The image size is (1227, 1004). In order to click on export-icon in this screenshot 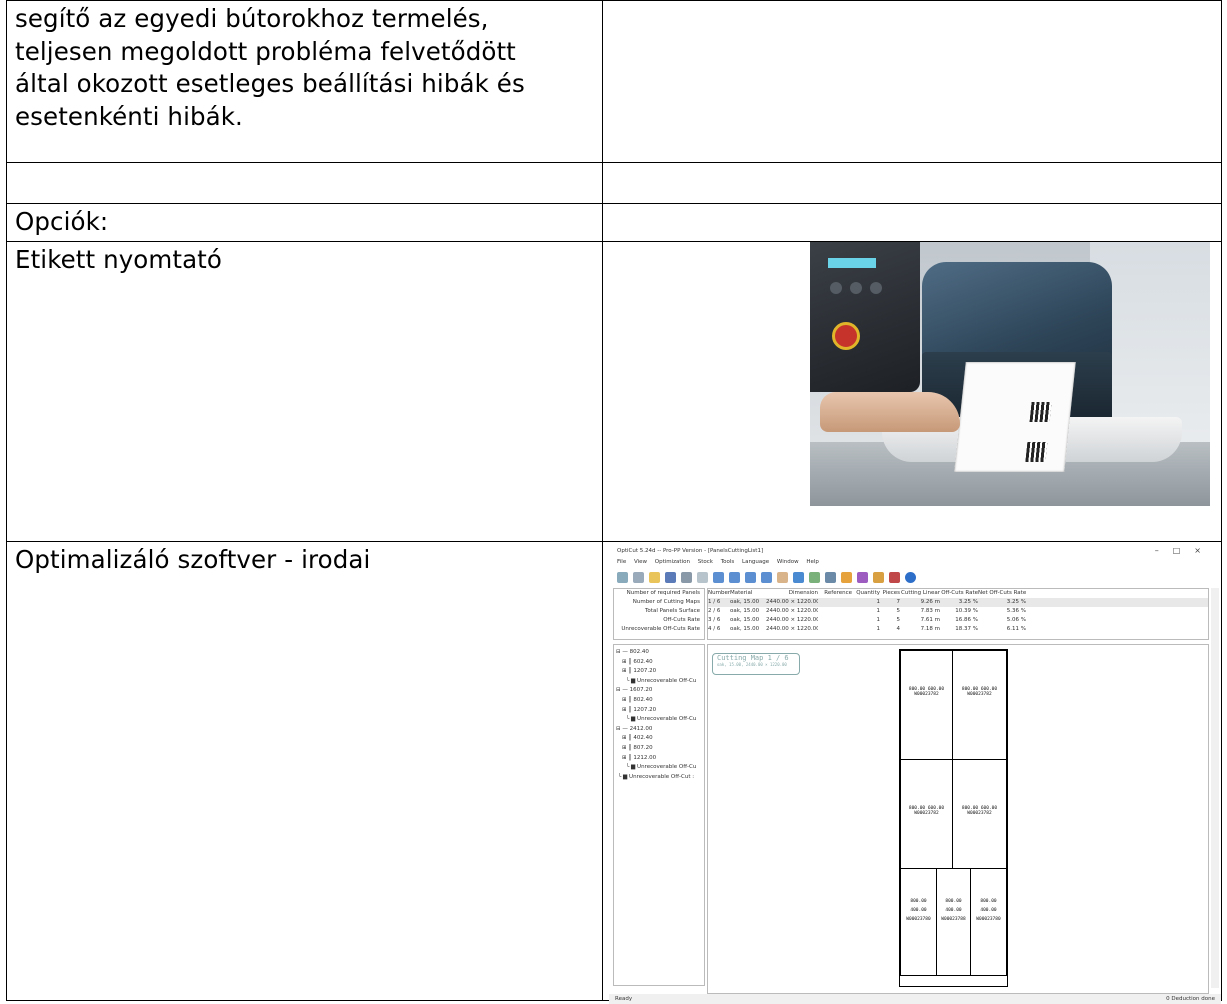, I will do `click(846, 577)`.